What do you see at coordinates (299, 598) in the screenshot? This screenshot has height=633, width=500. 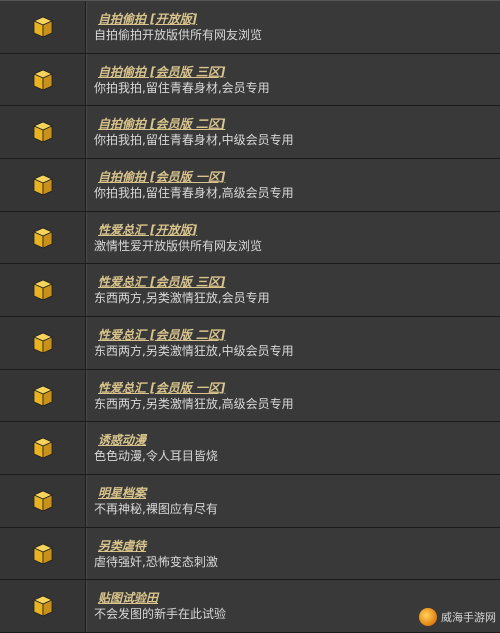 I see `forum-title-link: 贴图试验田` at bounding box center [299, 598].